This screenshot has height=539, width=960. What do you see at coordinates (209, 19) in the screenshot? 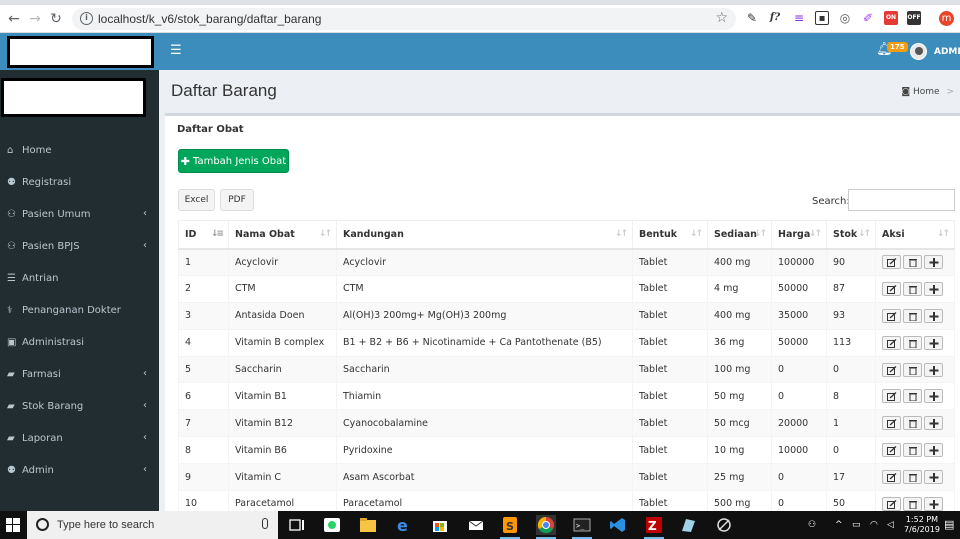
I see `address-url: localhost/k_v6/stok_barang/daftar_barang` at bounding box center [209, 19].